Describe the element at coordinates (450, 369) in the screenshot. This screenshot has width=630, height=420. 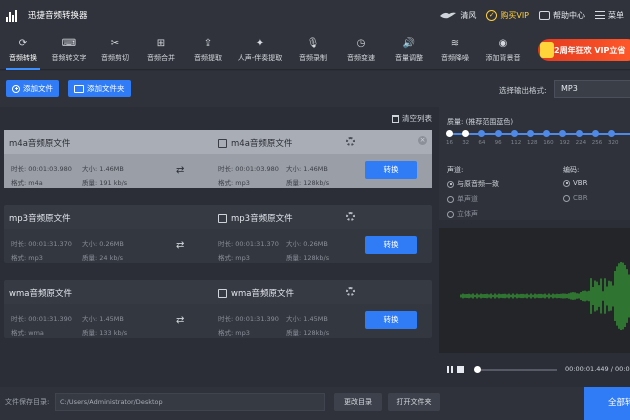
I see `pause-icon` at that location.